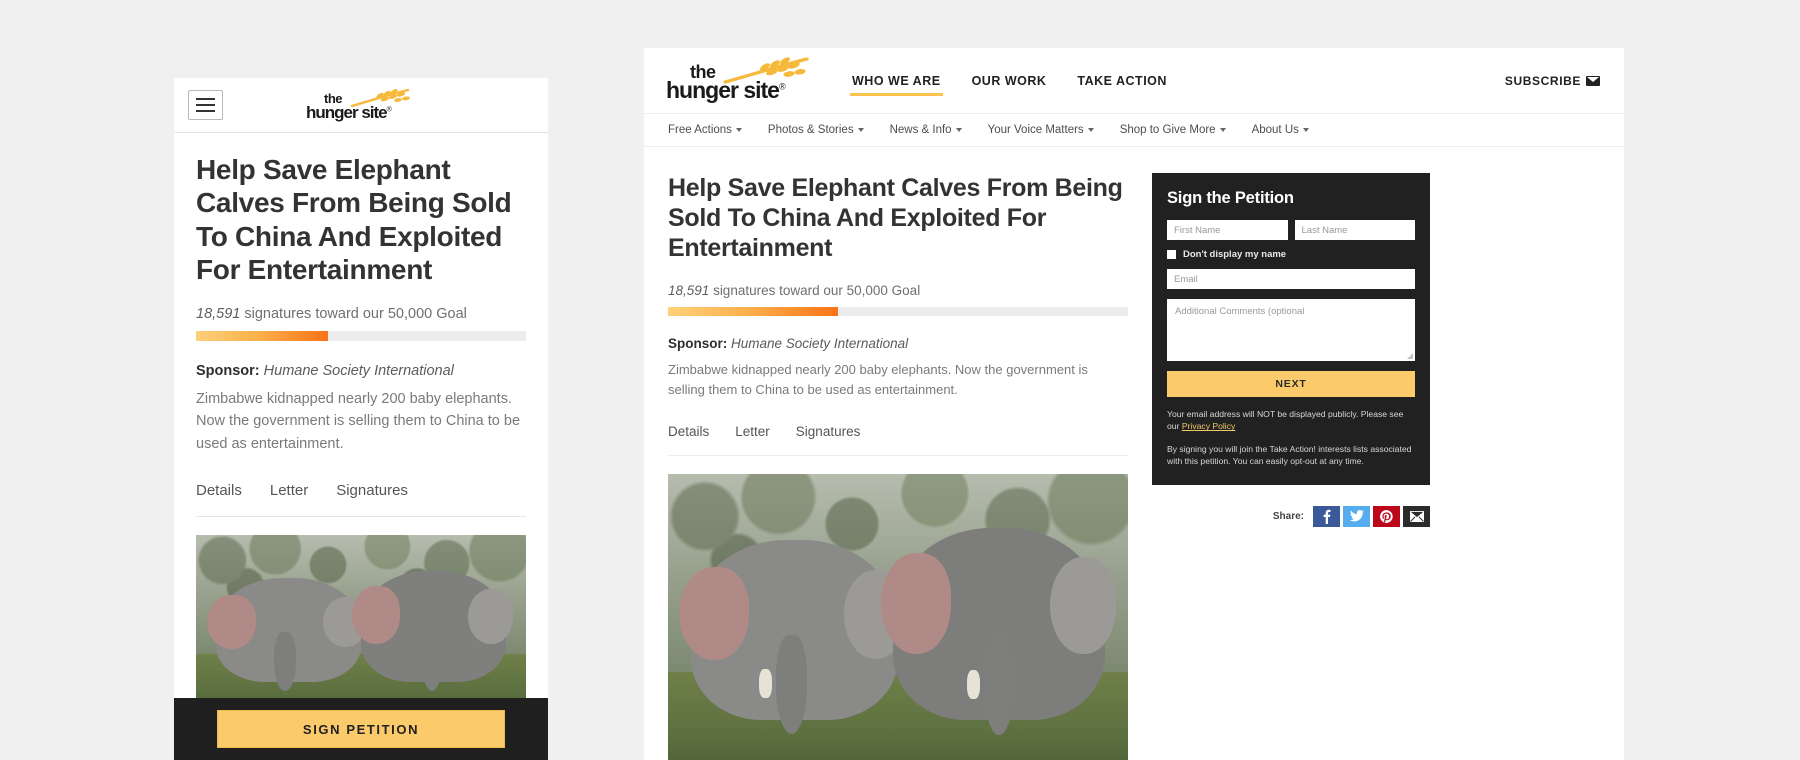  Describe the element at coordinates (1291, 254) in the screenshot. I see `hide-name-row: Don't display my name` at that location.